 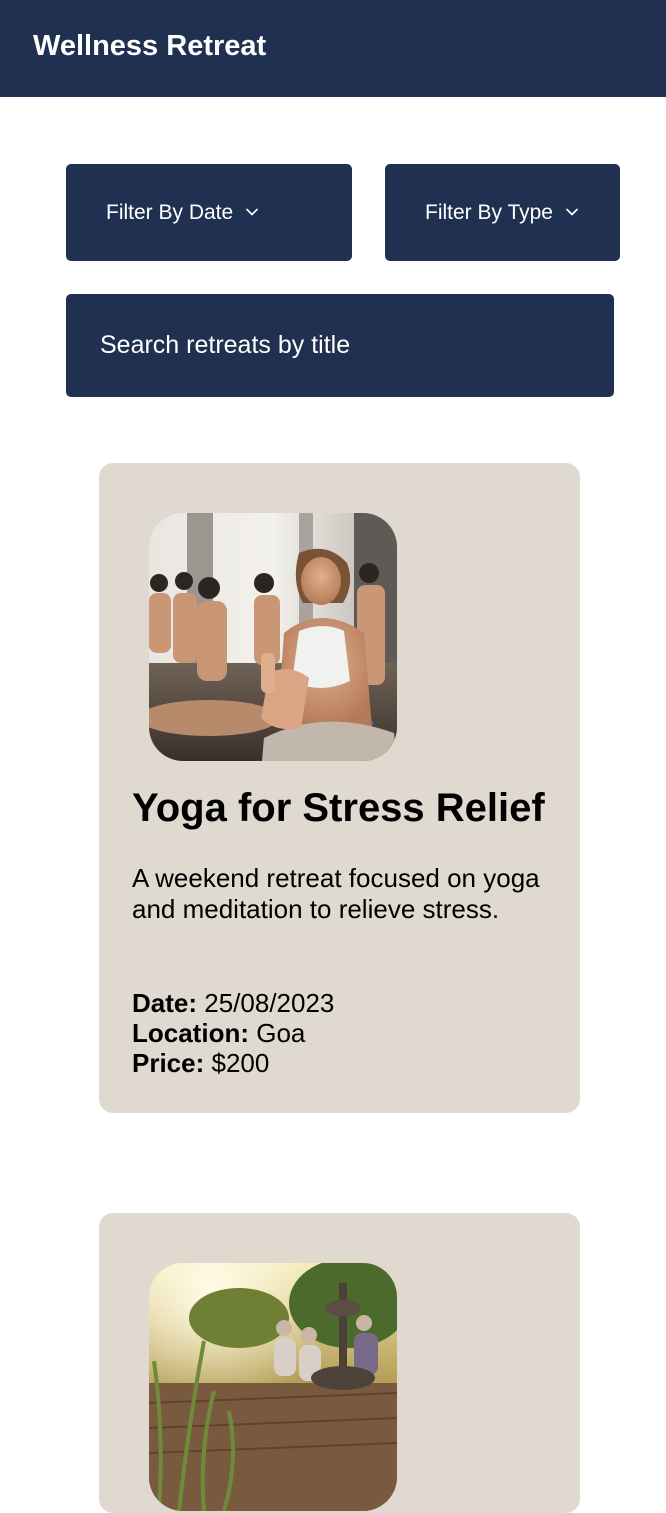 I want to click on app-title: Wellness Retreat, so click(x=150, y=46).